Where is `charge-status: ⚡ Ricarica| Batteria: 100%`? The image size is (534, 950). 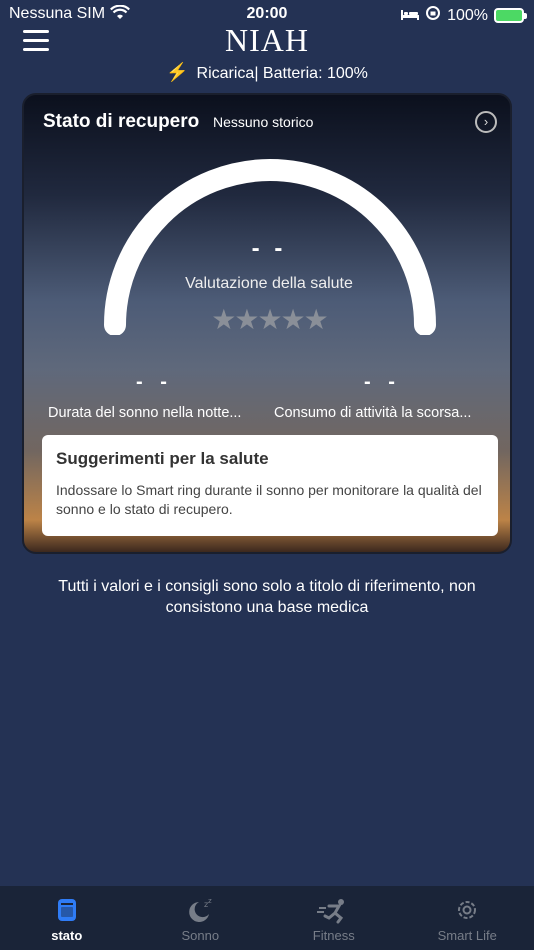
charge-status: ⚡ Ricarica| Batteria: 100% is located at coordinates (267, 72).